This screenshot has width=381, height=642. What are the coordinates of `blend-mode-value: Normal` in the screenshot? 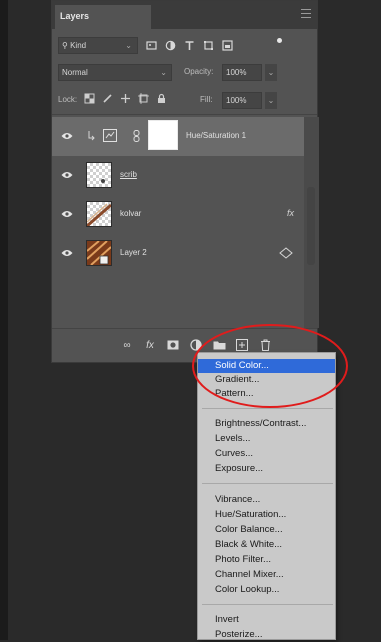 It's located at (75, 72).